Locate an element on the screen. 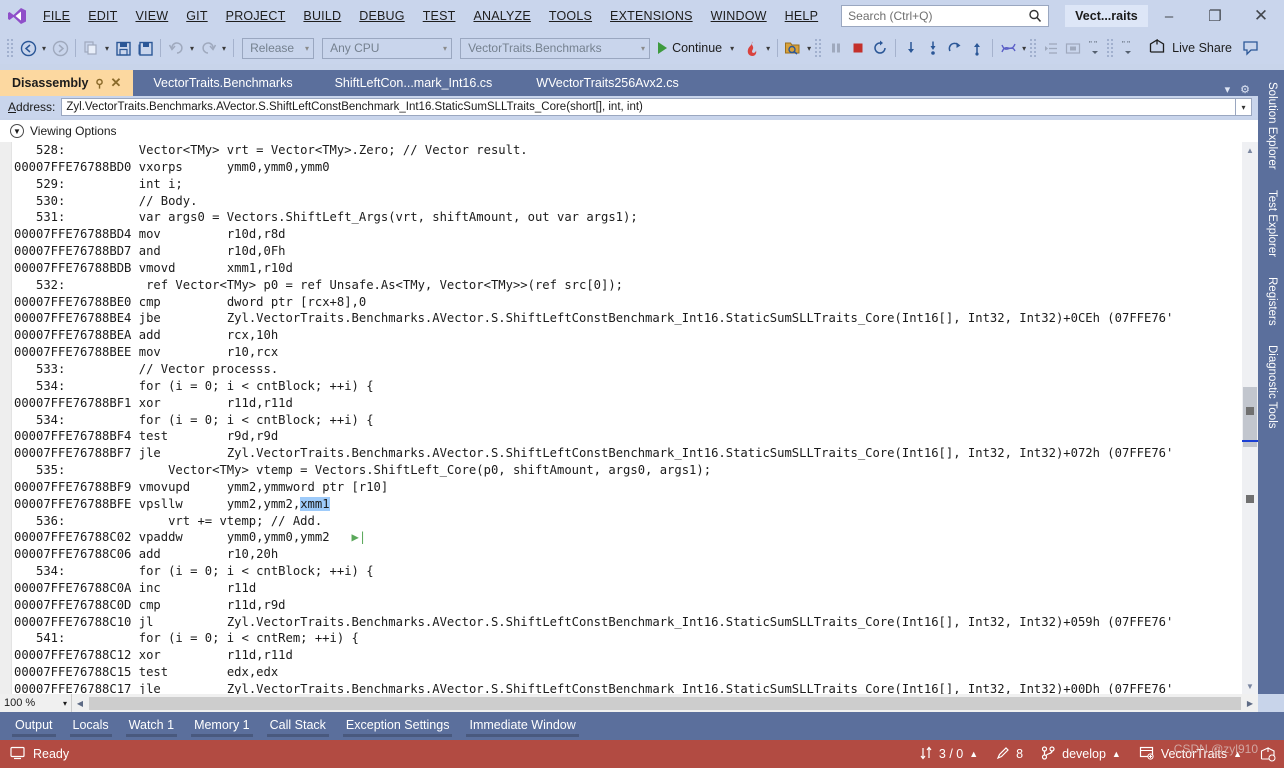  scroll-up-arrow-icon: ▲ is located at coordinates (1250, 150).